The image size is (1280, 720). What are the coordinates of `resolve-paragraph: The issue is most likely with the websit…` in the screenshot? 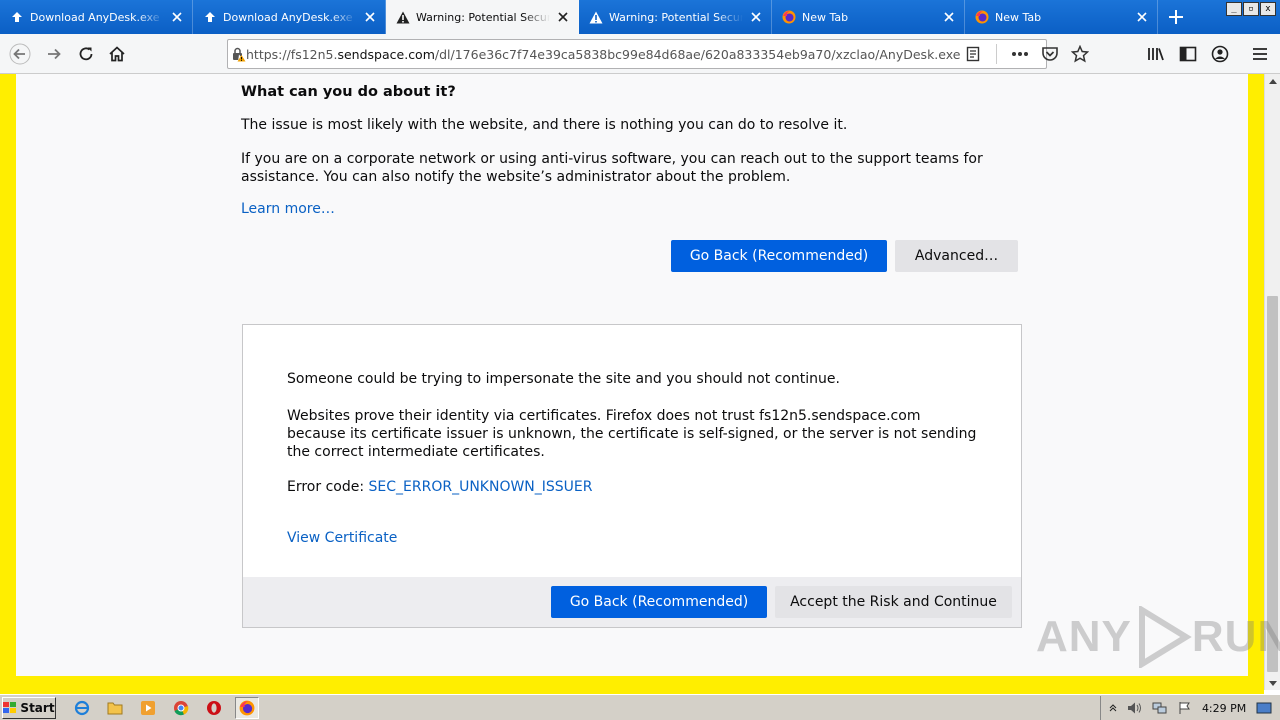 It's located at (544, 125).